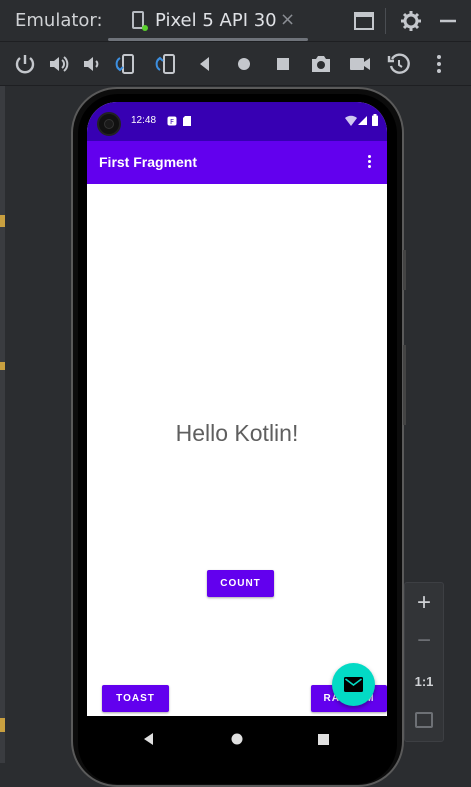  What do you see at coordinates (283, 64) in the screenshot?
I see `overview-icon` at bounding box center [283, 64].